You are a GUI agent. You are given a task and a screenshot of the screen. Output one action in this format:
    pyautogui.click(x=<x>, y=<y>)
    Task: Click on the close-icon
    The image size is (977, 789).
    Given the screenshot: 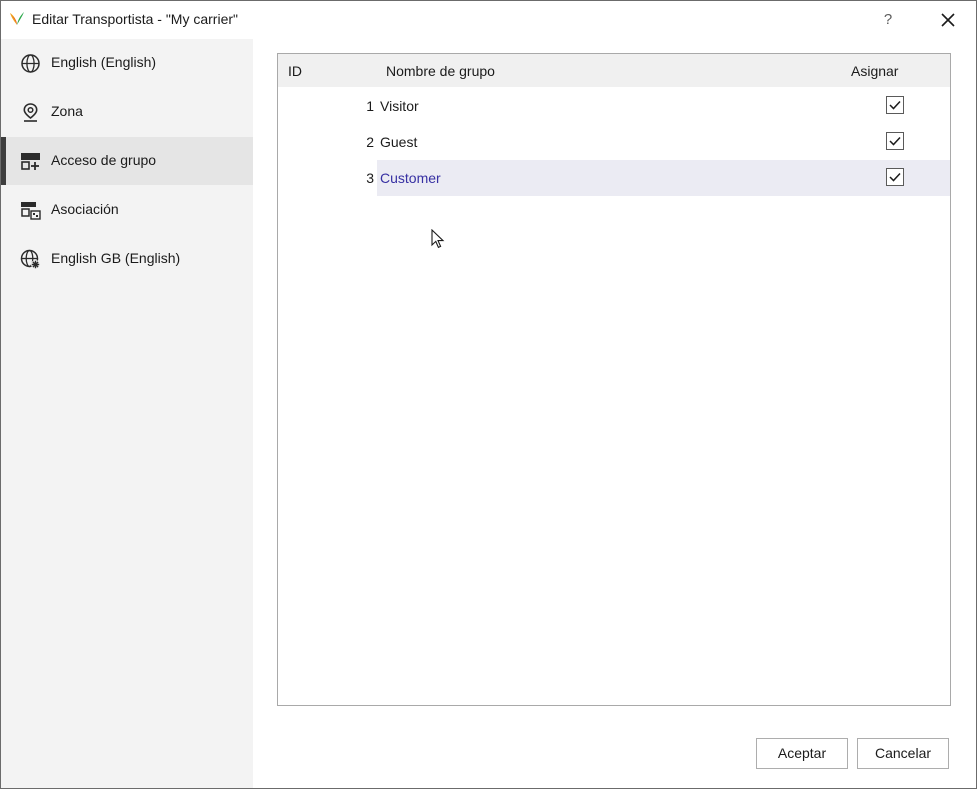 What is the action you would take?
    pyautogui.click(x=948, y=20)
    